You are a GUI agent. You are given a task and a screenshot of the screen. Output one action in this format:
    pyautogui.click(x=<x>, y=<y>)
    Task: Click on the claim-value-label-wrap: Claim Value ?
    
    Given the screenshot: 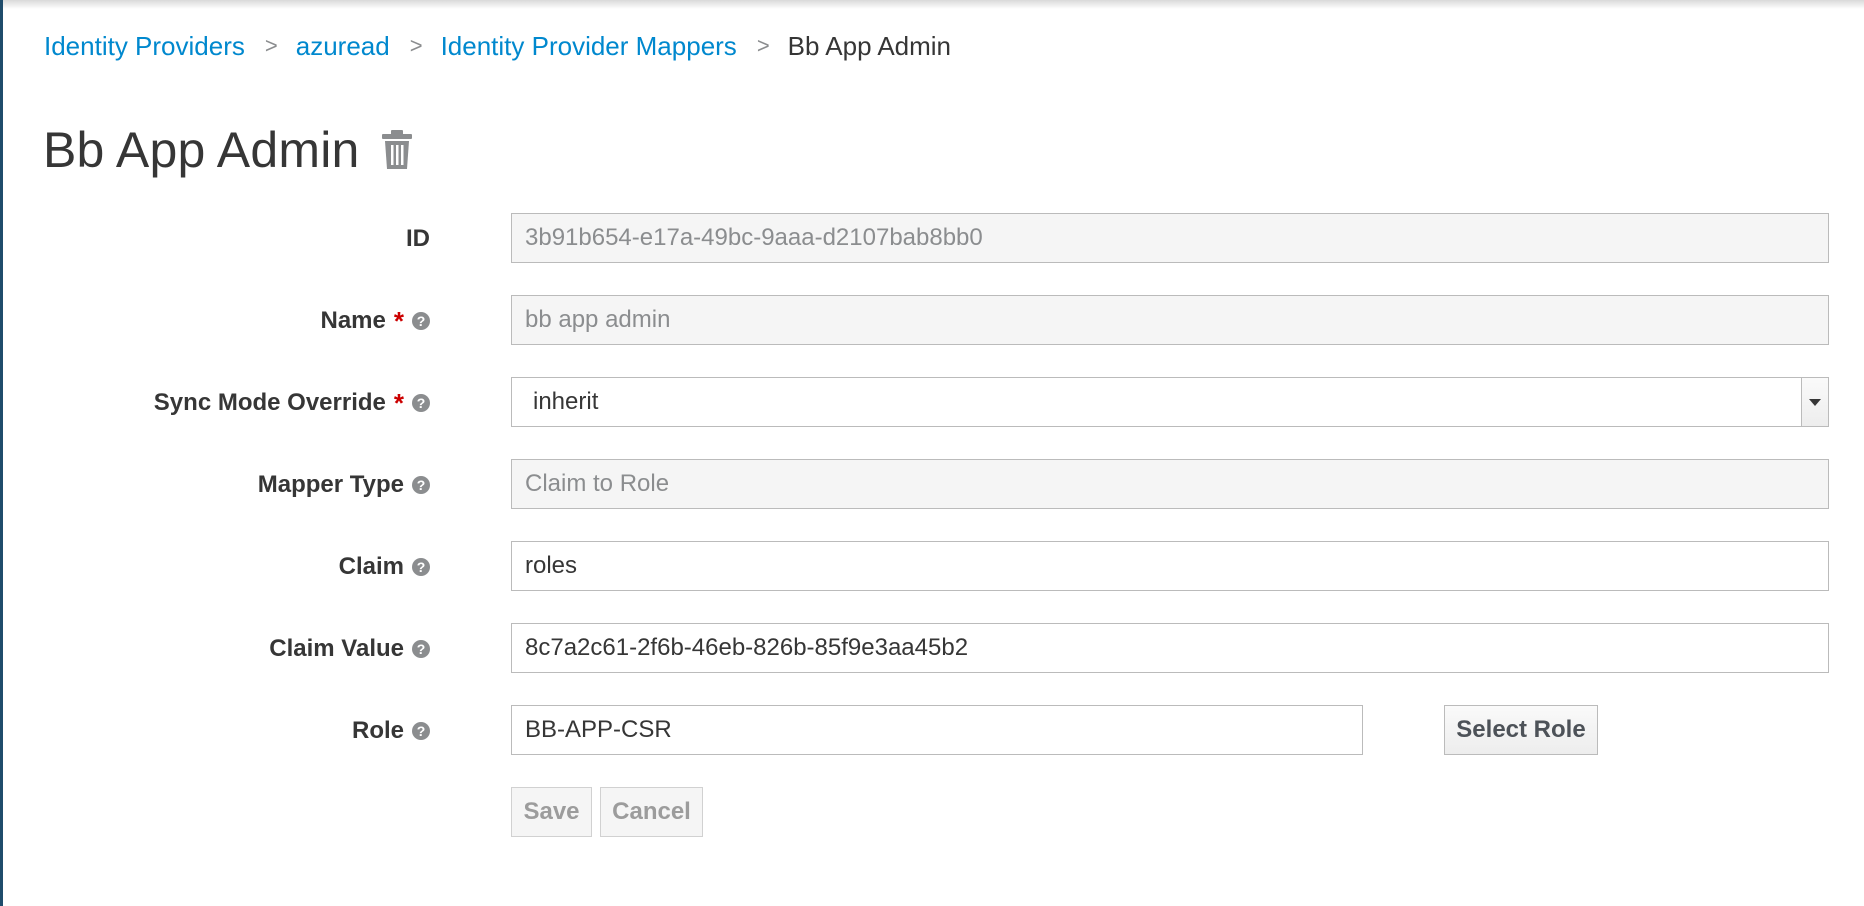 What is the action you would take?
    pyautogui.click(x=349, y=649)
    